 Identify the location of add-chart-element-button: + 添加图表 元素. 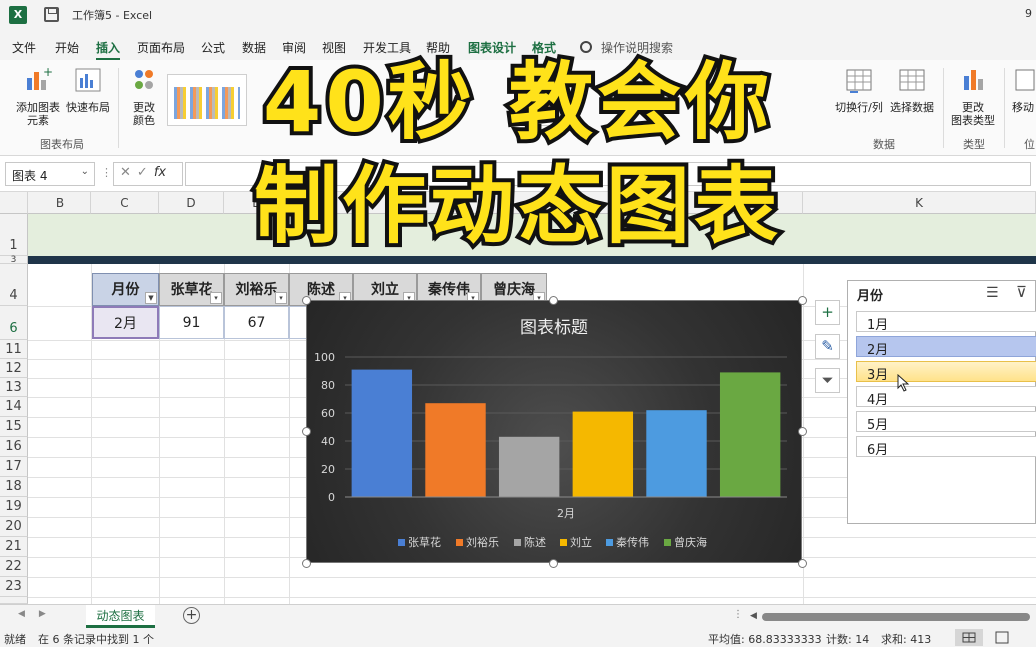
(38, 96).